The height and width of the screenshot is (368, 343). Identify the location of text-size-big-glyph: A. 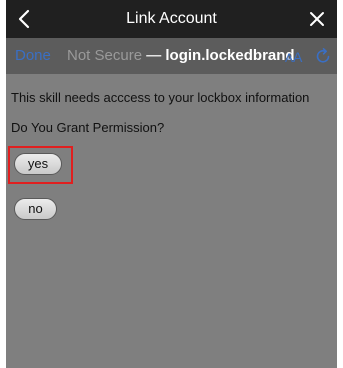
(298, 57).